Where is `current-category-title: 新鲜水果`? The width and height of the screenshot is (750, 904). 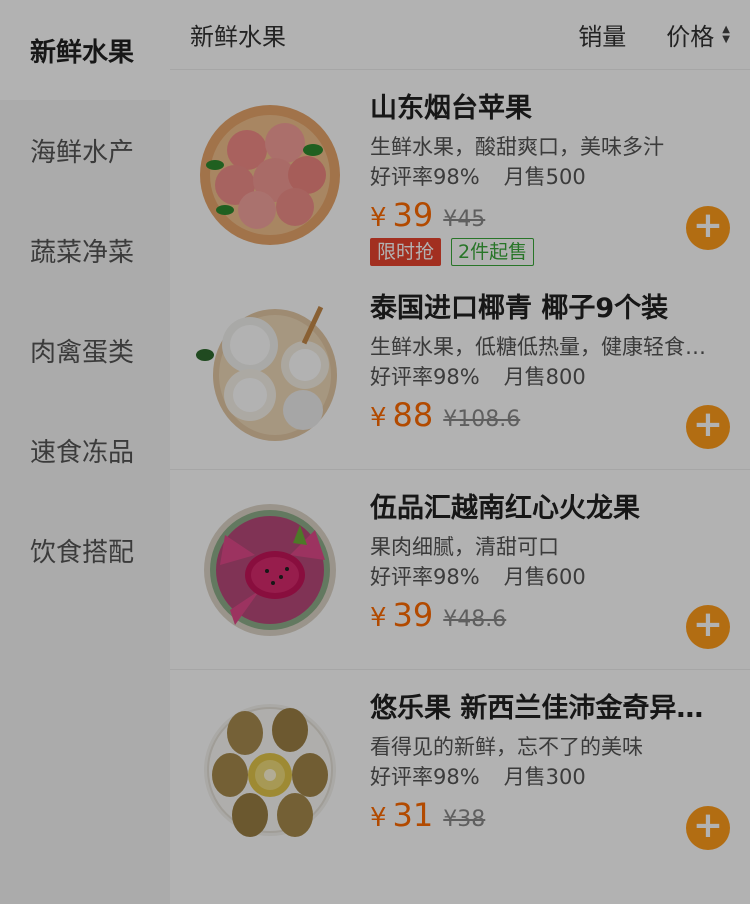 current-category-title: 新鲜水果 is located at coordinates (238, 37).